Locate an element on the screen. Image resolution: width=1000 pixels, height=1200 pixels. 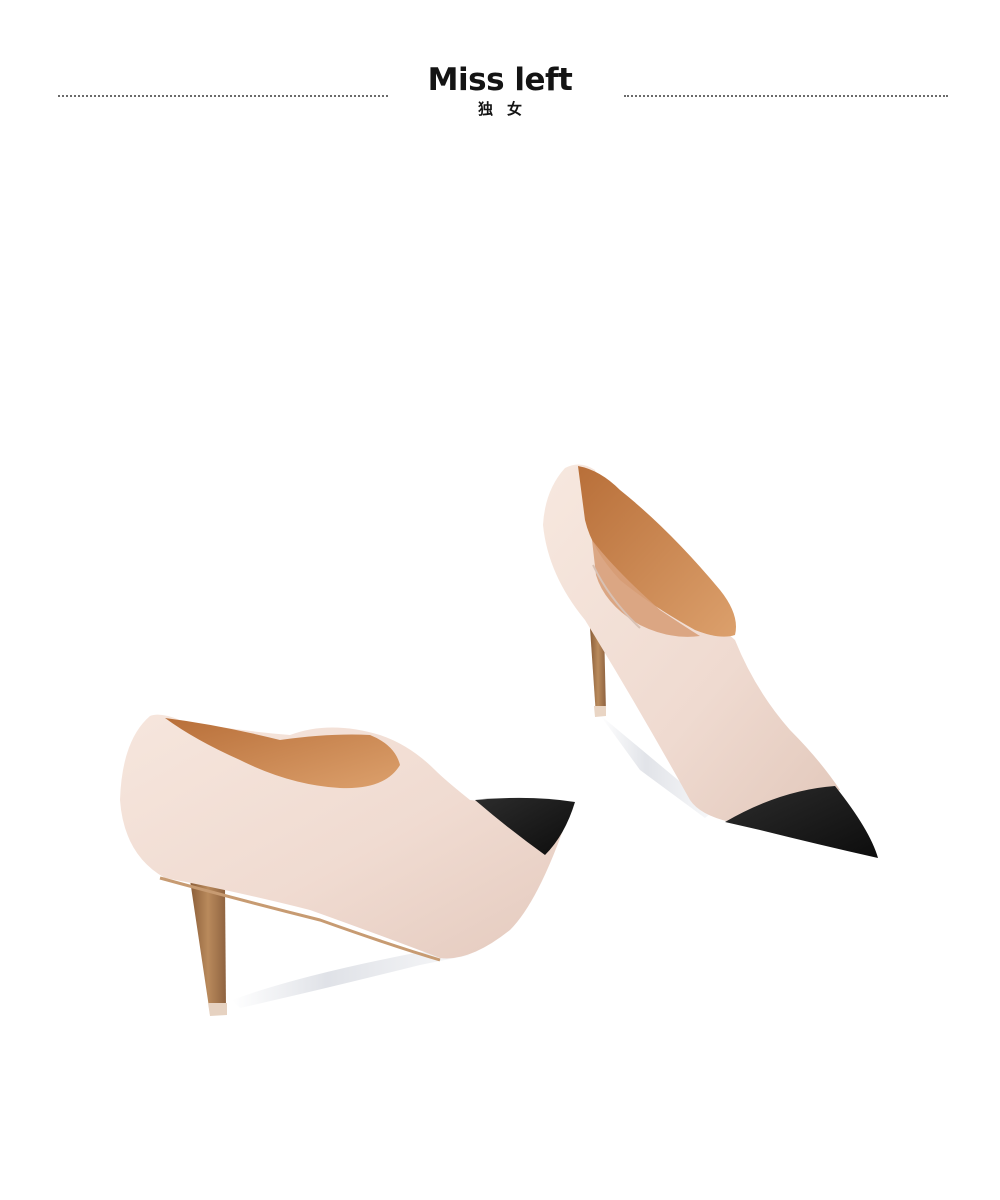
left-shoe is located at coordinates (347, 865).